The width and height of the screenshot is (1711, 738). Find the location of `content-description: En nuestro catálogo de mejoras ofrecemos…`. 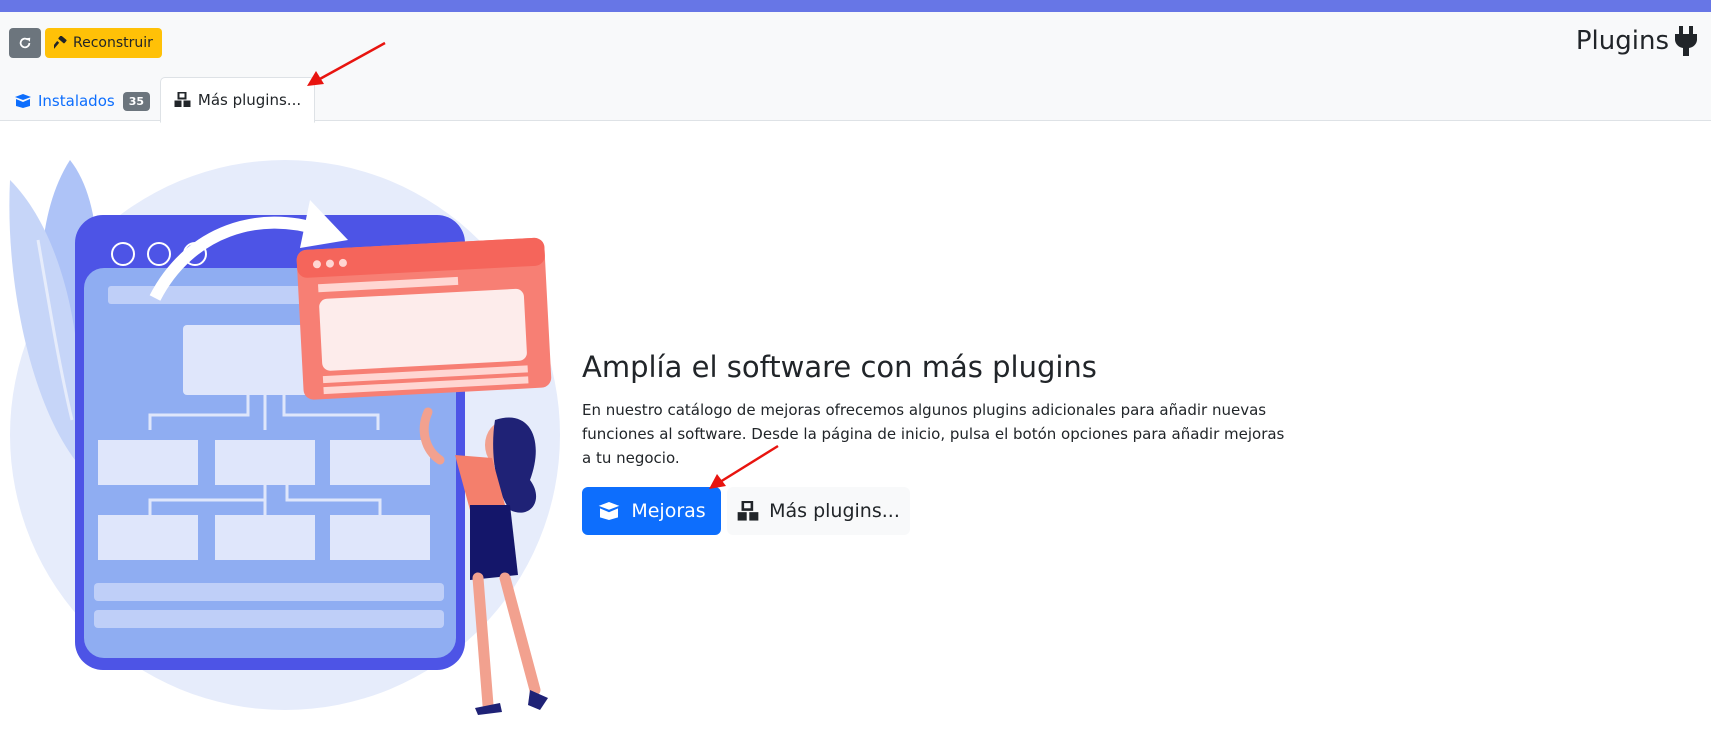

content-description: En nuestro catálogo de mejoras ofrecemos… is located at coordinates (933, 434).